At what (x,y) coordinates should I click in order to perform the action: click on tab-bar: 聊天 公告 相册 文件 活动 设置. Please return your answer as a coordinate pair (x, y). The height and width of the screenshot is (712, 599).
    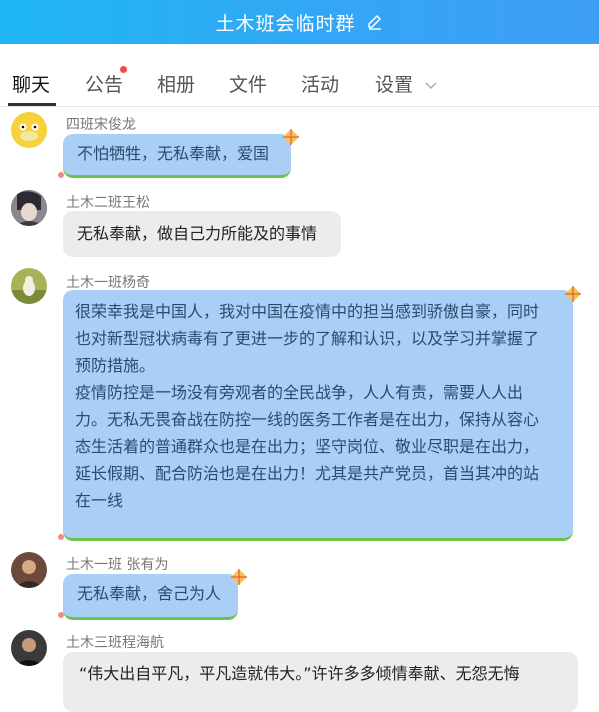
    Looking at the image, I should click on (299, 75).